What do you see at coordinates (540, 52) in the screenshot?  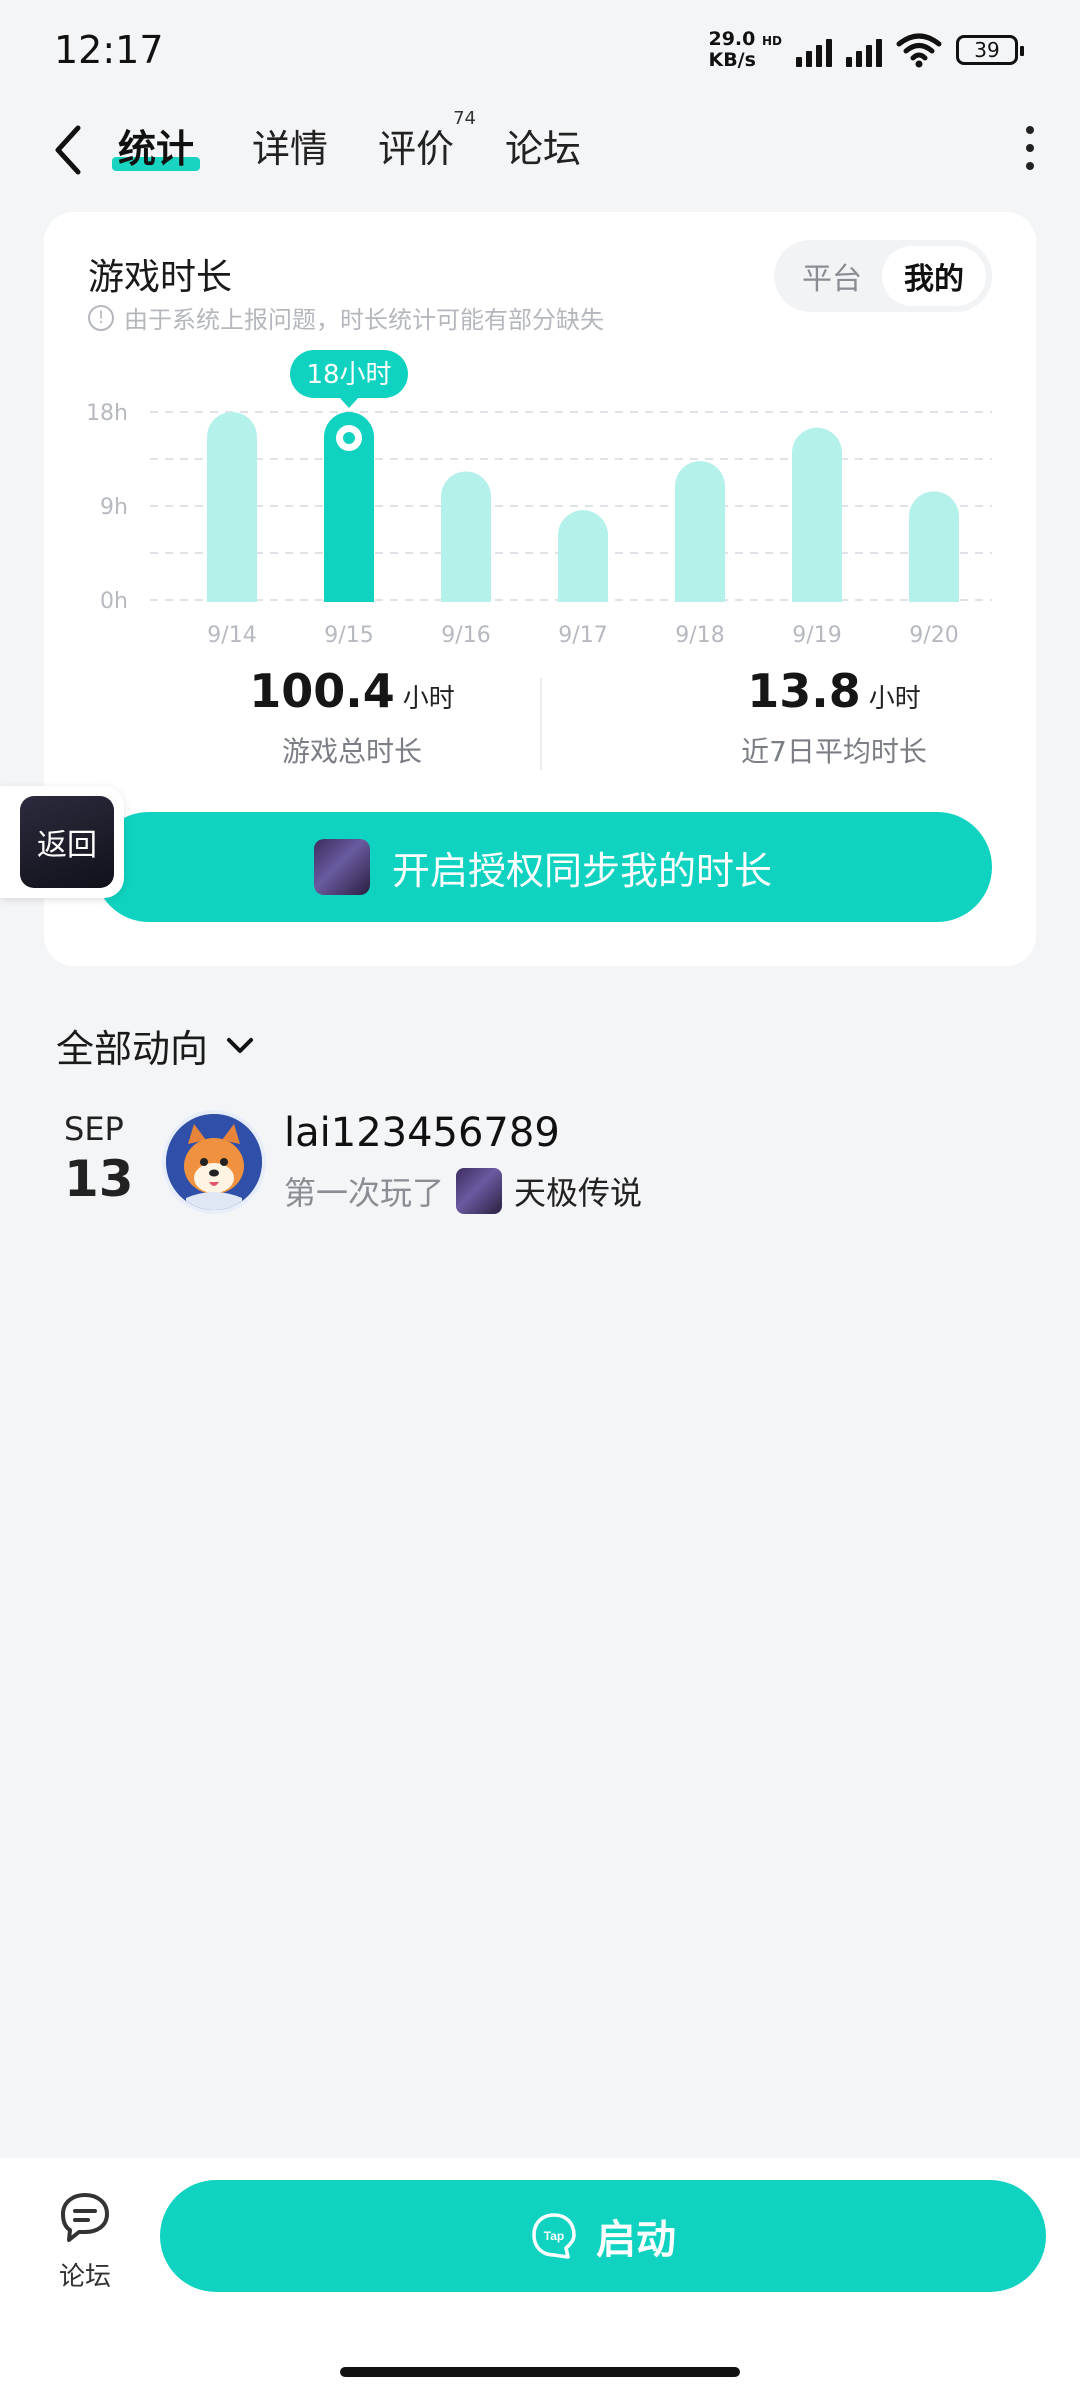 I see `status-bar: 12:17 29.0 HD KB/s 39` at bounding box center [540, 52].